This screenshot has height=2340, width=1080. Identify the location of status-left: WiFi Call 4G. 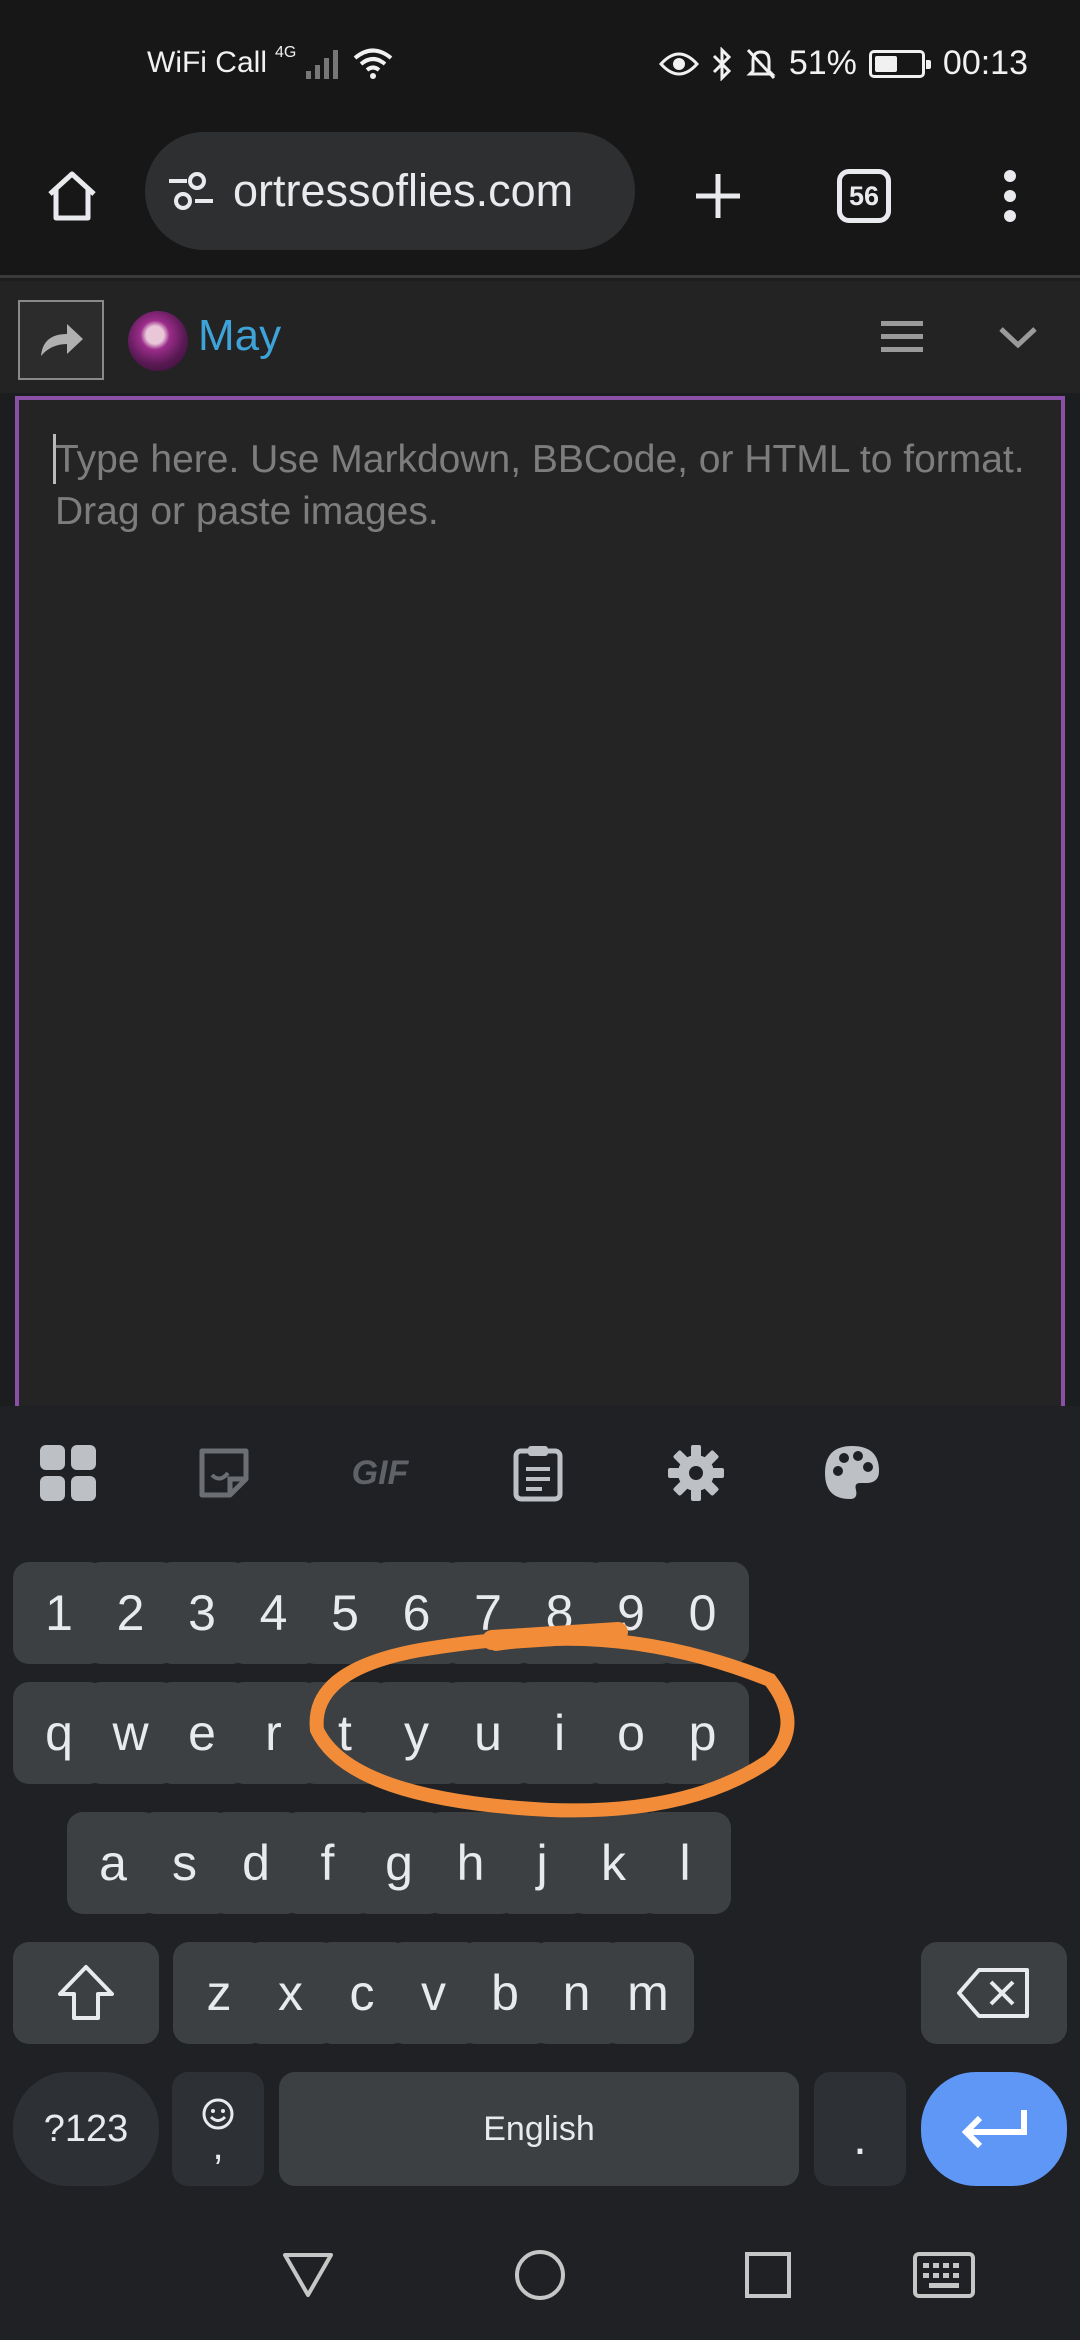
(270, 62).